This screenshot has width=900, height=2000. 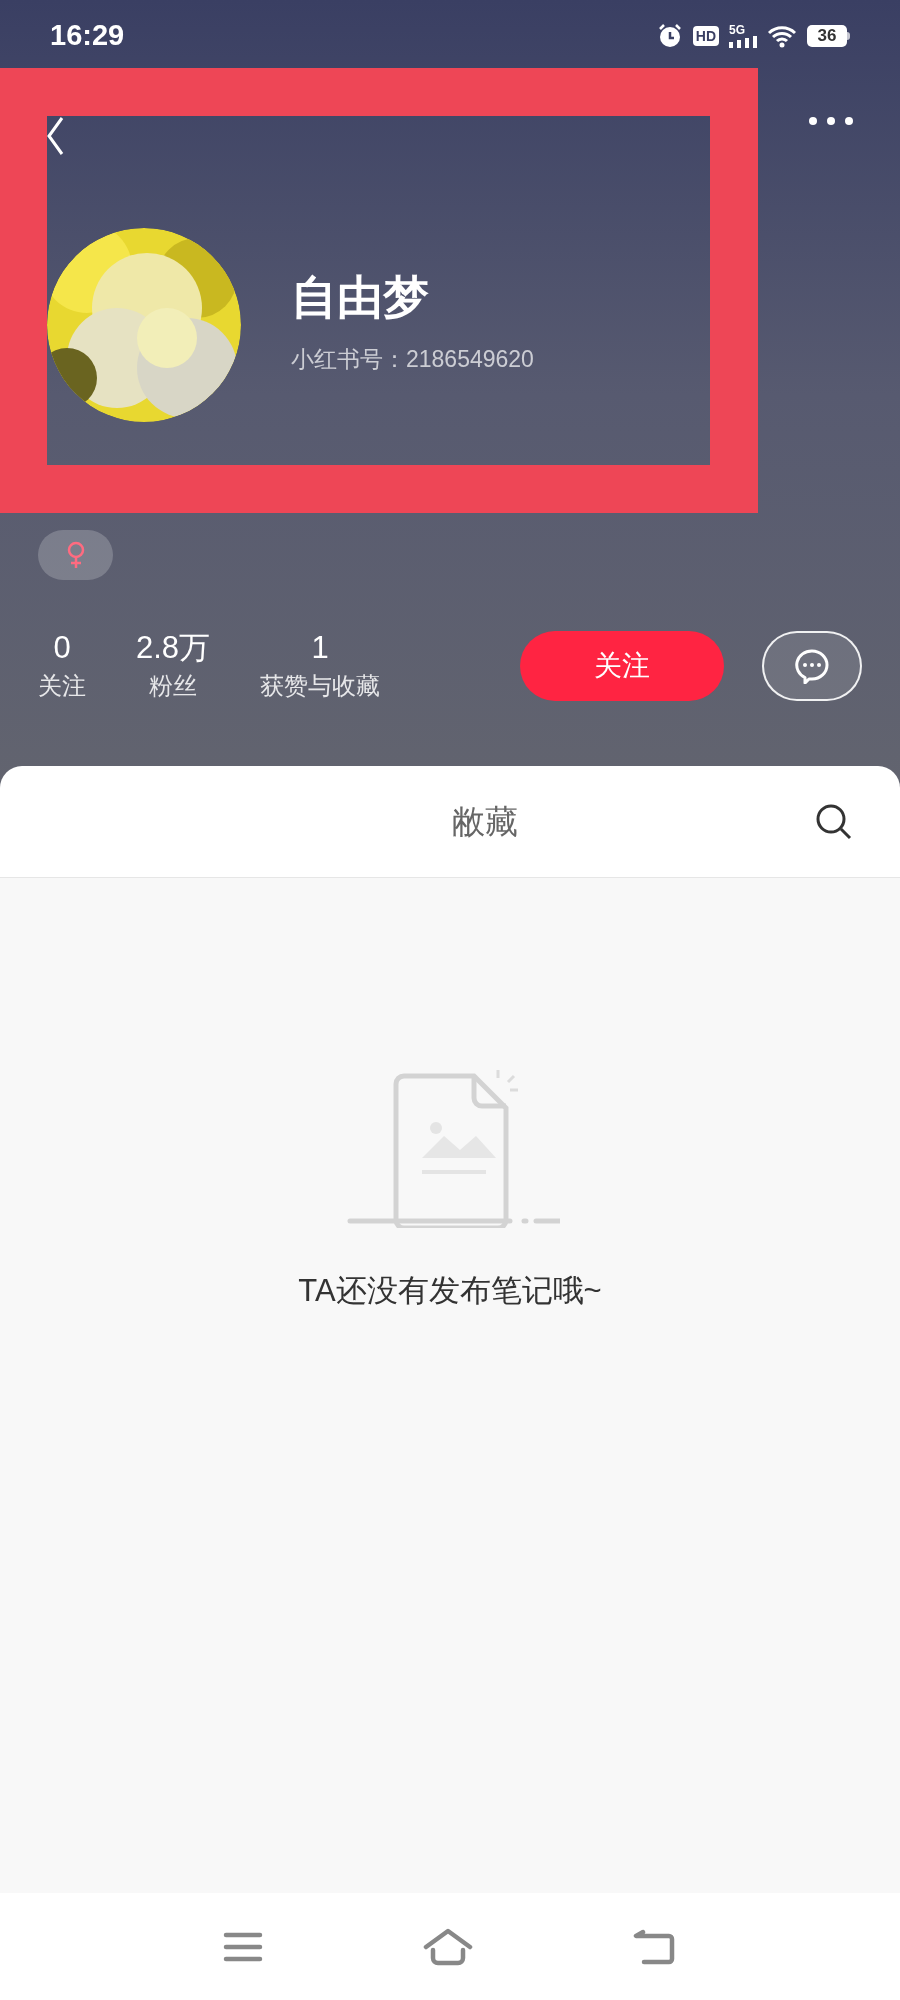 What do you see at coordinates (360, 296) in the screenshot?
I see `profile-name: 自由梦` at bounding box center [360, 296].